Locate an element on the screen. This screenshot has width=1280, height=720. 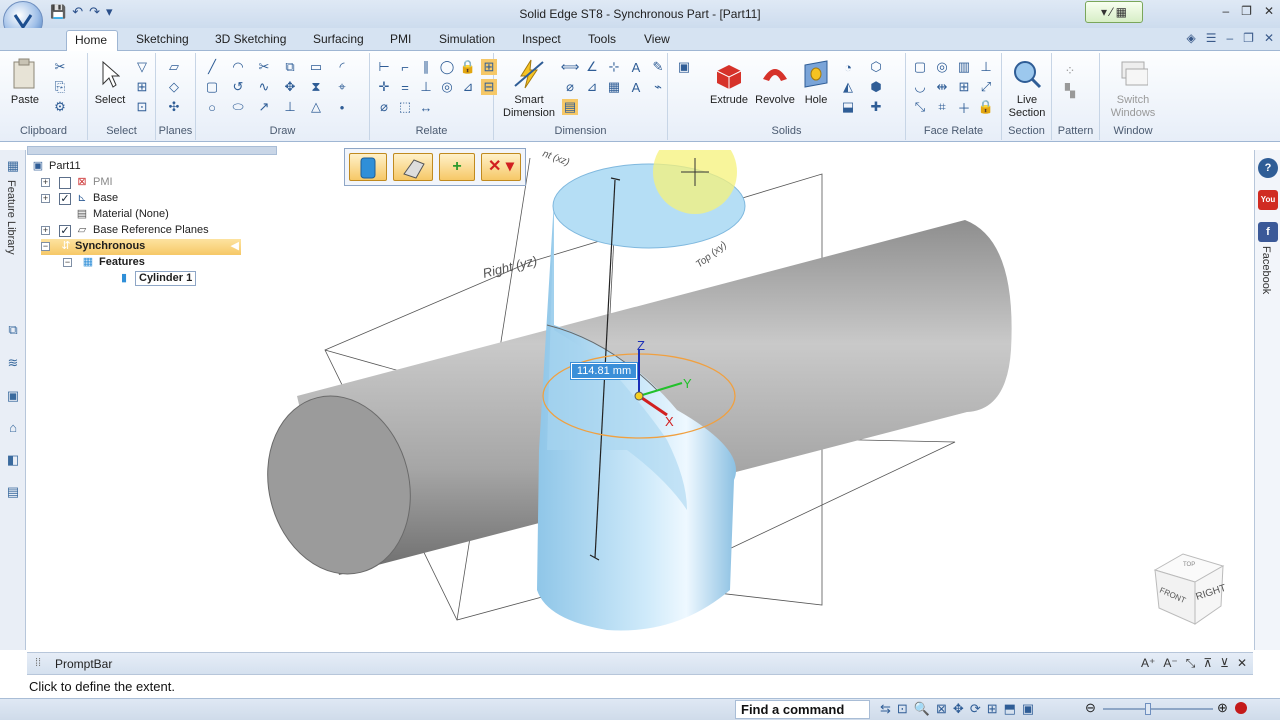
switch-windows-button: Switch Windows is located at coordinates (1133, 88).